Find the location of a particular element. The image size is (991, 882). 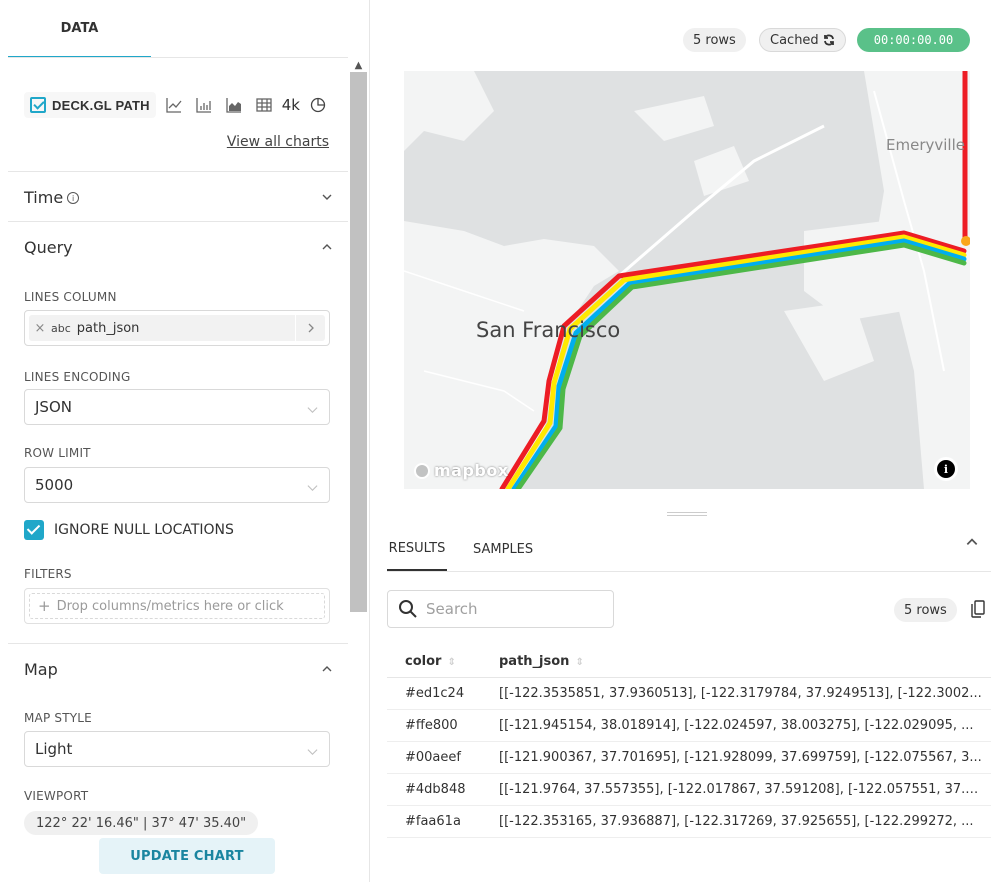

map-style-select: Light is located at coordinates (177, 749).